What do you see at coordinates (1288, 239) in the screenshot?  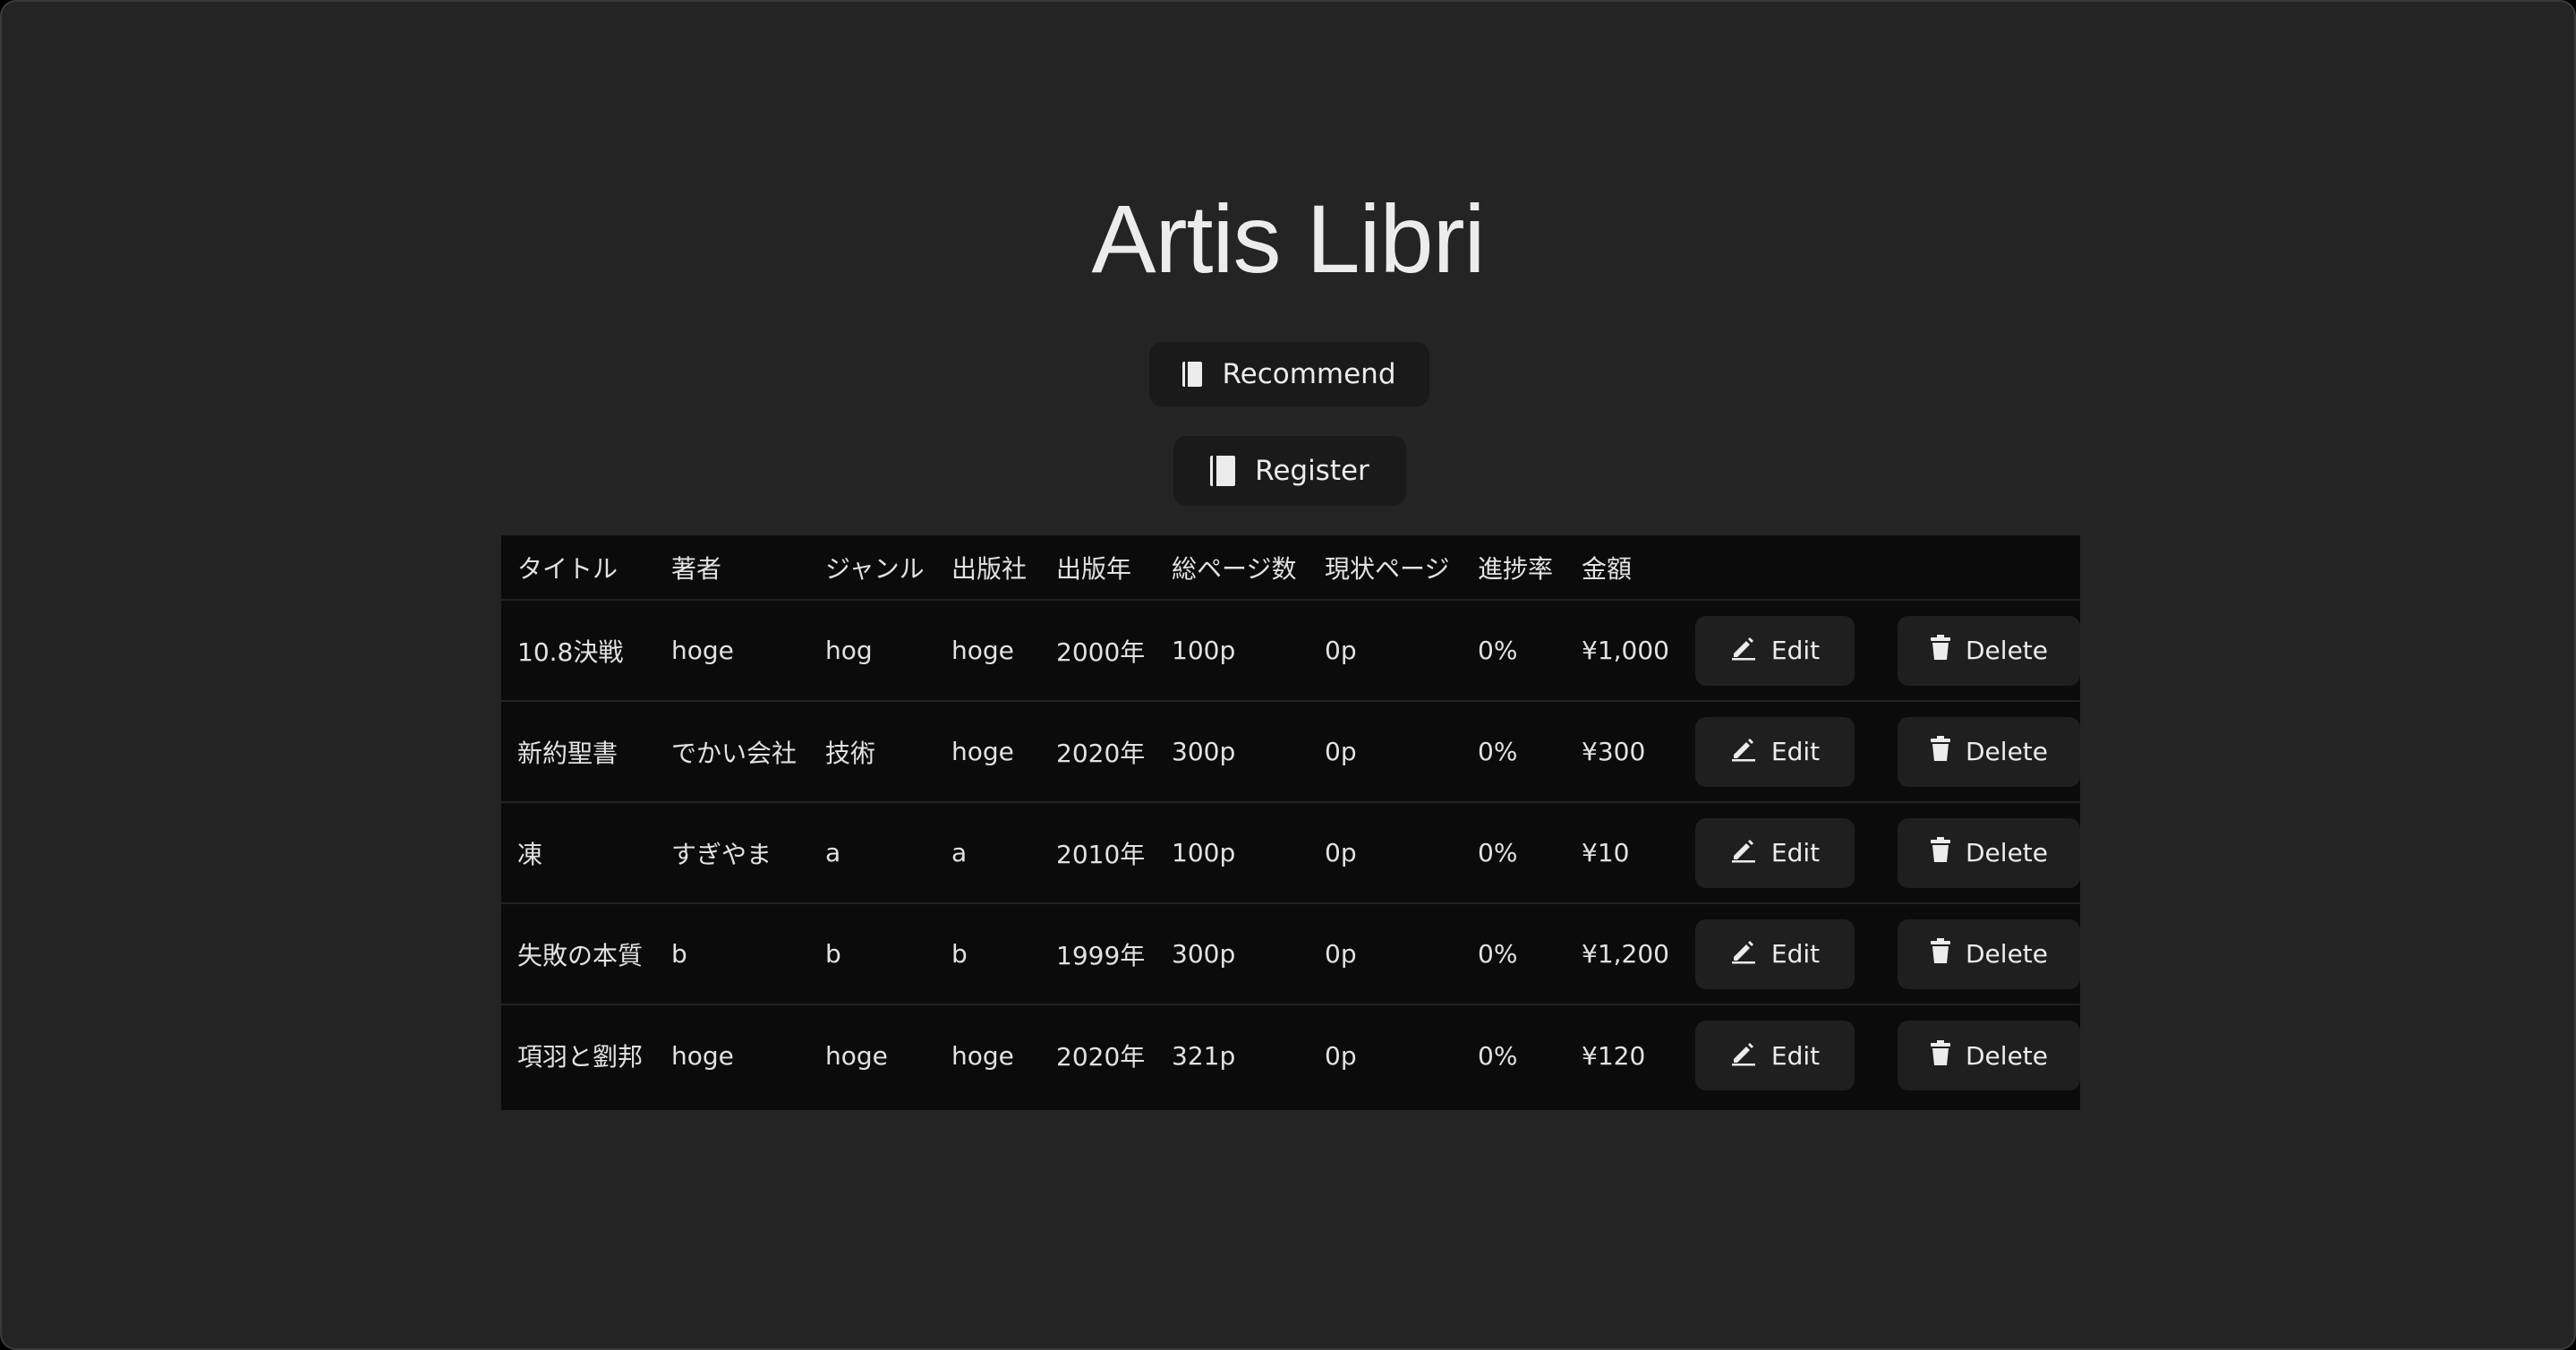 I see `page-title: Artis Libri` at bounding box center [1288, 239].